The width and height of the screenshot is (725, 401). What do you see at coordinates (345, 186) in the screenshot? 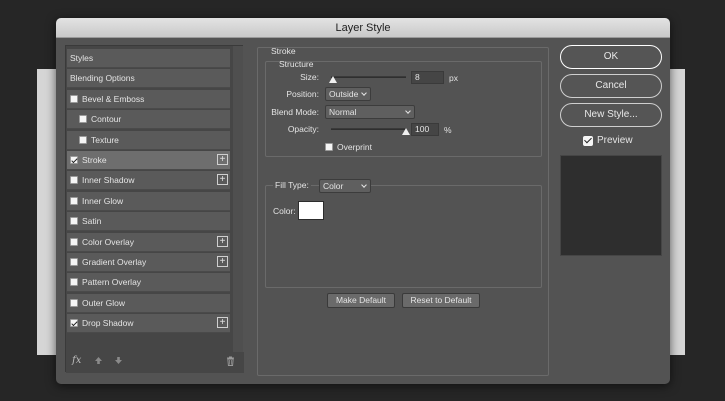
I see `fill-type-select: Color` at bounding box center [345, 186].